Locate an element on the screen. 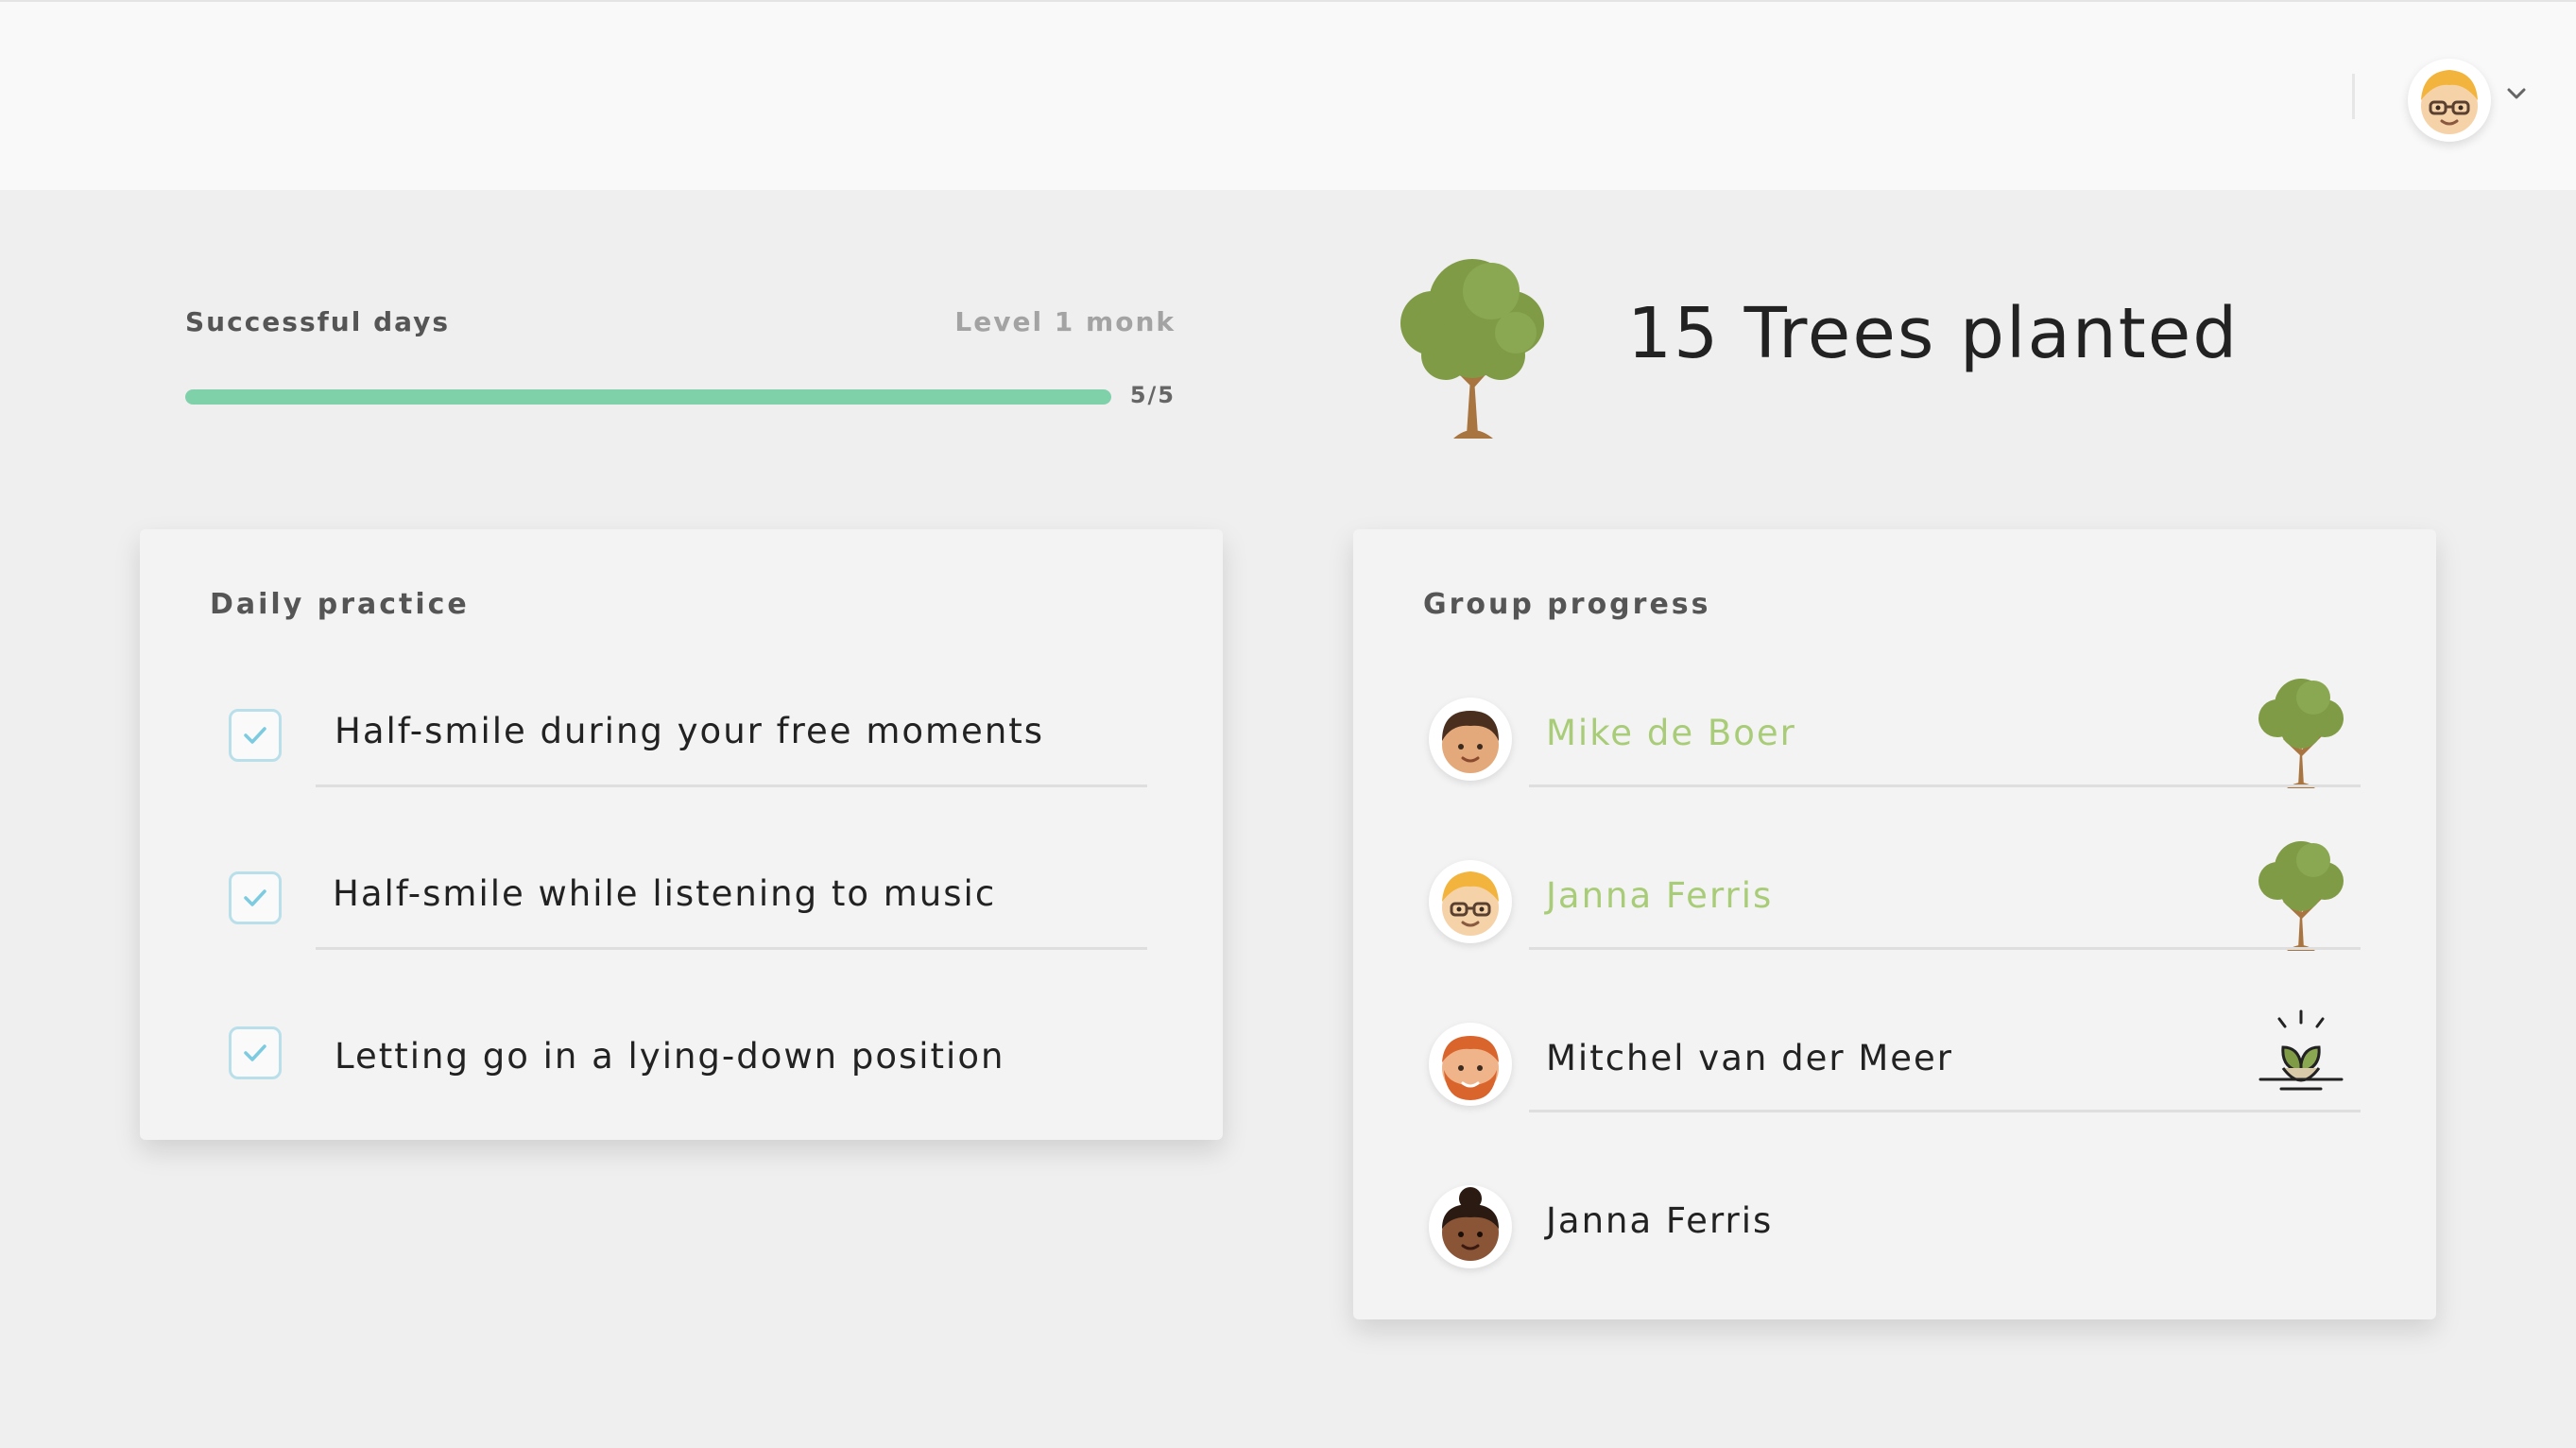 The width and height of the screenshot is (2576, 1448). user-menu is located at coordinates (2466, 98).